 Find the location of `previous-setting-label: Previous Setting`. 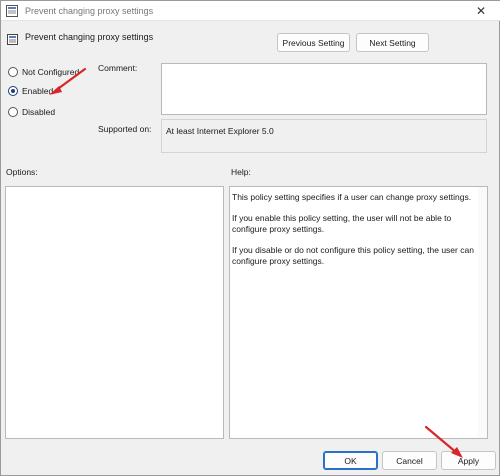

previous-setting-label: Previous Setting is located at coordinates (313, 42).